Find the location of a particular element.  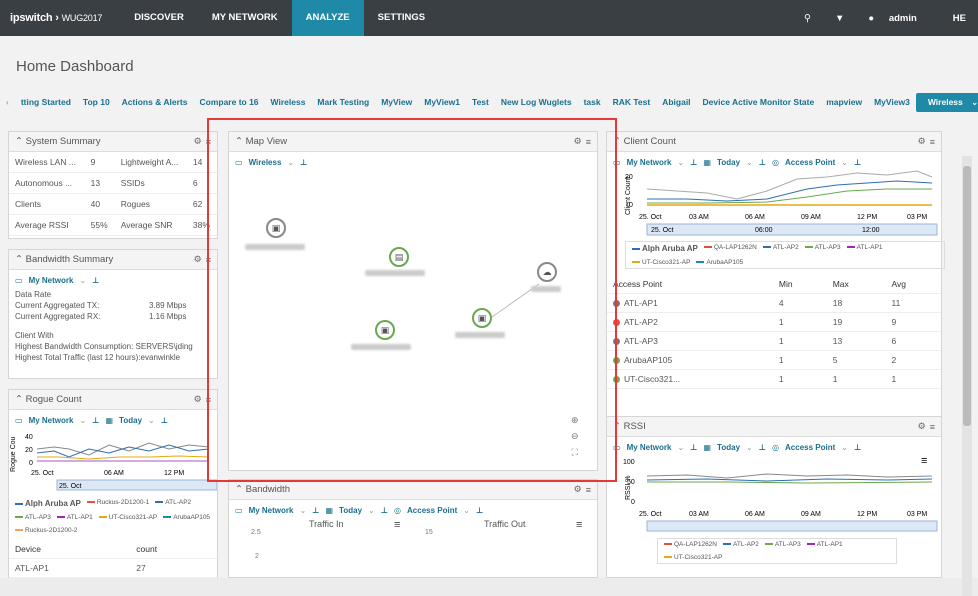

tab: Compare to 16 is located at coordinates (228, 102).